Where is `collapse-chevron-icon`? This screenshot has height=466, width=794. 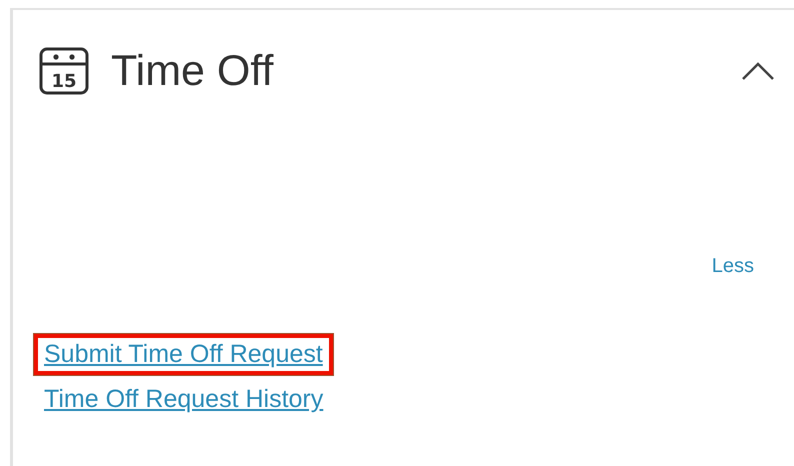 collapse-chevron-icon is located at coordinates (758, 71).